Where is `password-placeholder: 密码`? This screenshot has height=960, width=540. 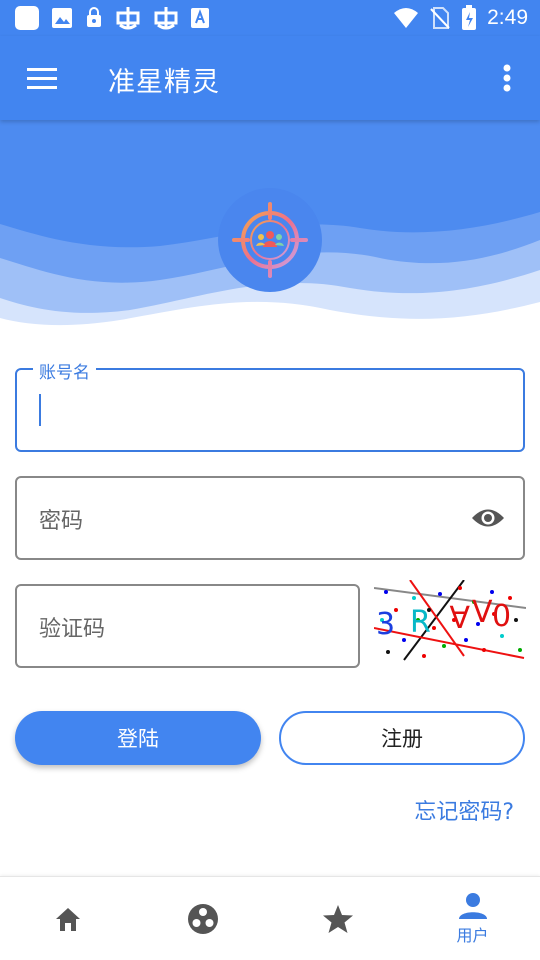 password-placeholder: 密码 is located at coordinates (61, 521).